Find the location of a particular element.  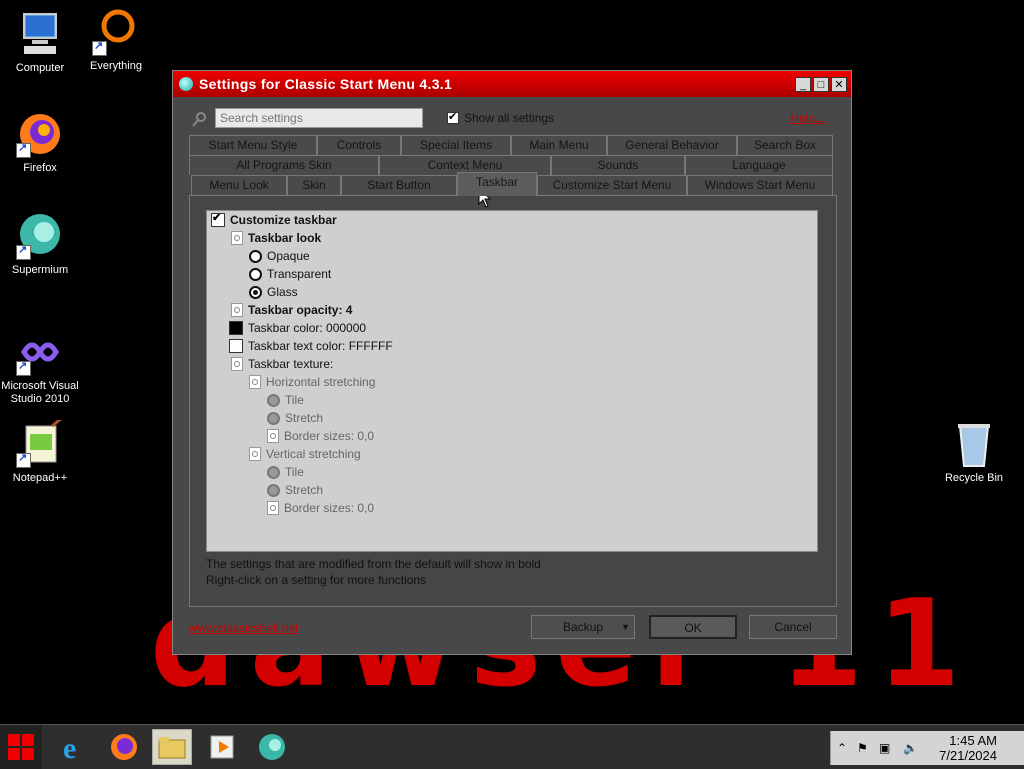

maximize-button: □ is located at coordinates (821, 84).